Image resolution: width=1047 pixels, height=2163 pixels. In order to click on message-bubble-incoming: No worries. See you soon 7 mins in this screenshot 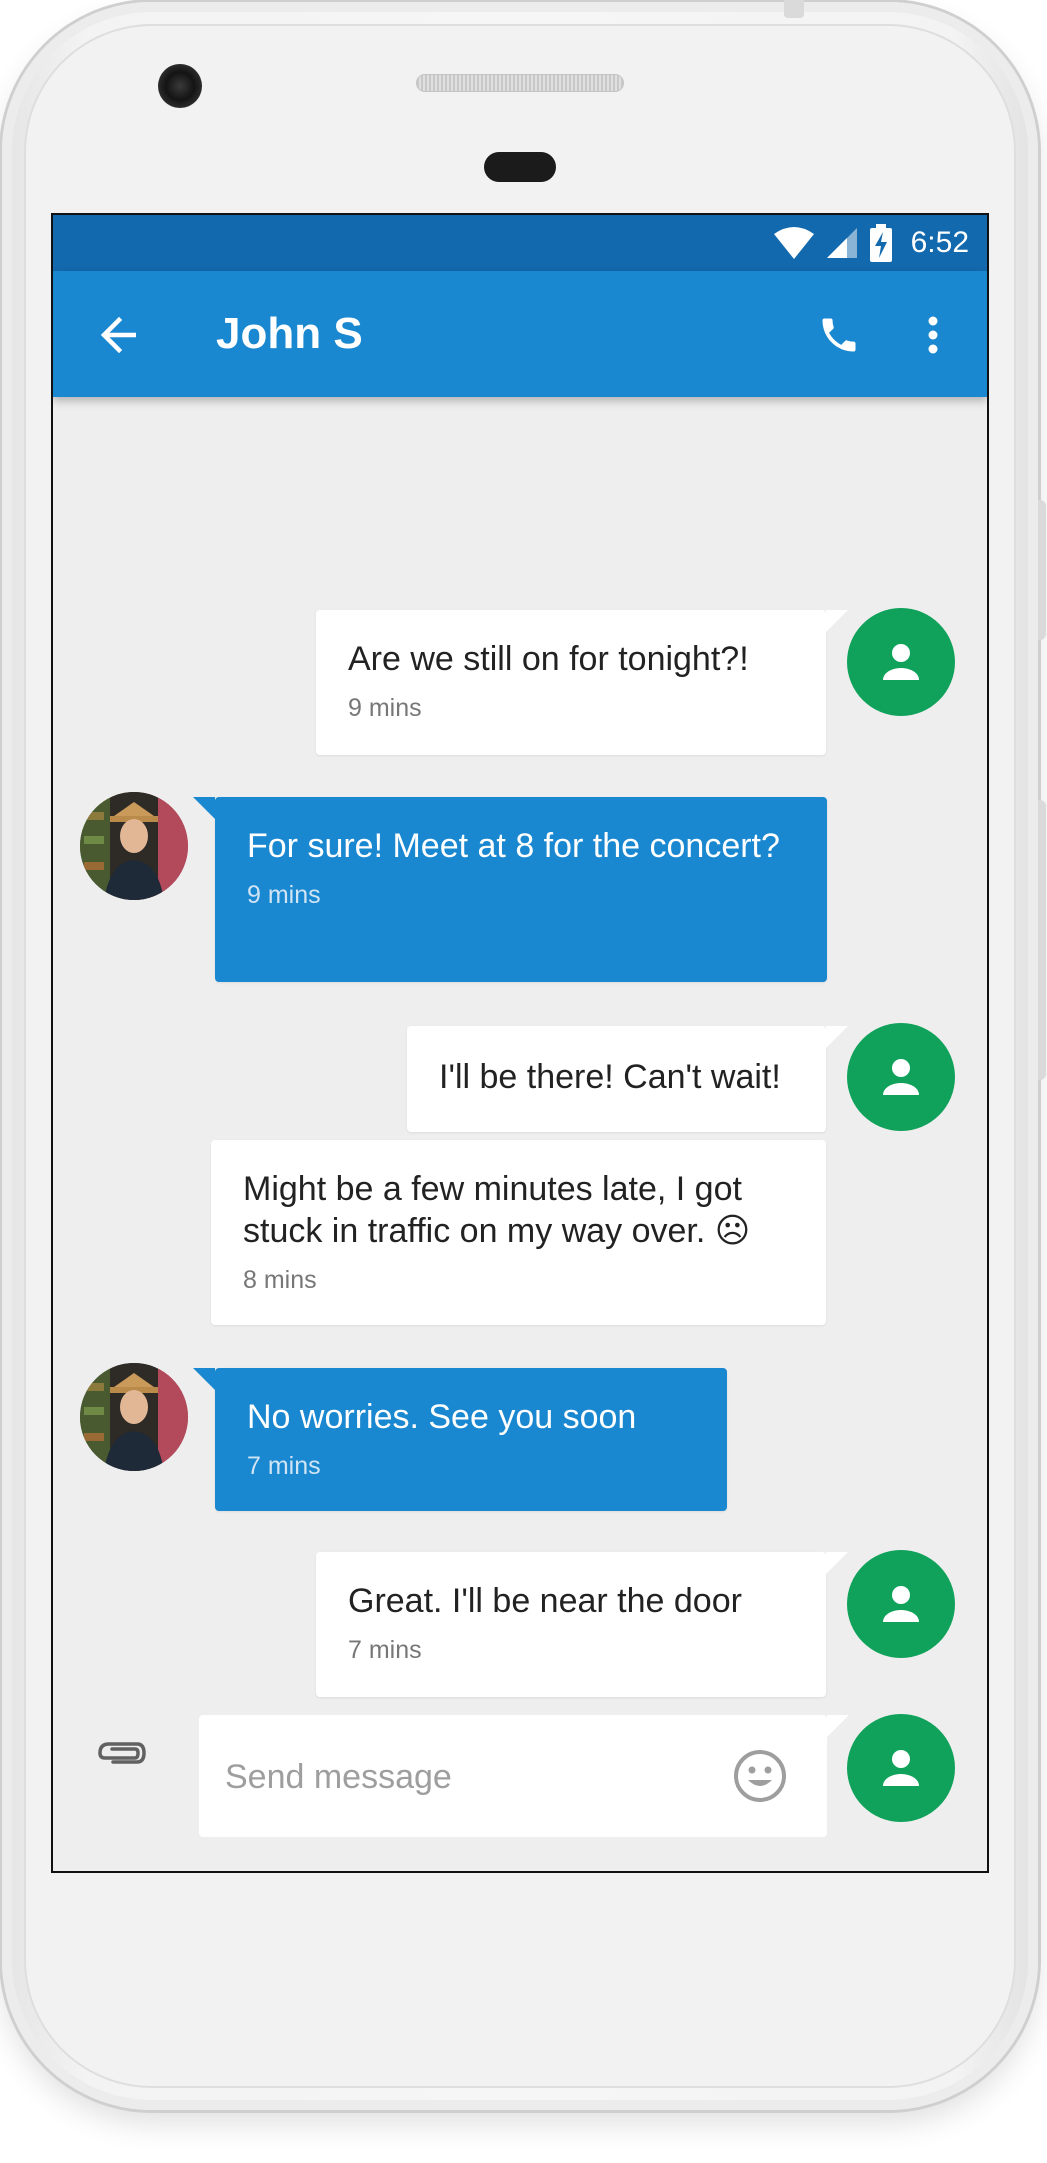, I will do `click(460, 1439)`.